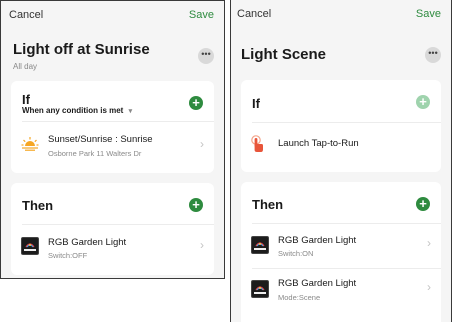  I want to click on if-card: If + Launch Tap-to-Run, so click(341, 126).